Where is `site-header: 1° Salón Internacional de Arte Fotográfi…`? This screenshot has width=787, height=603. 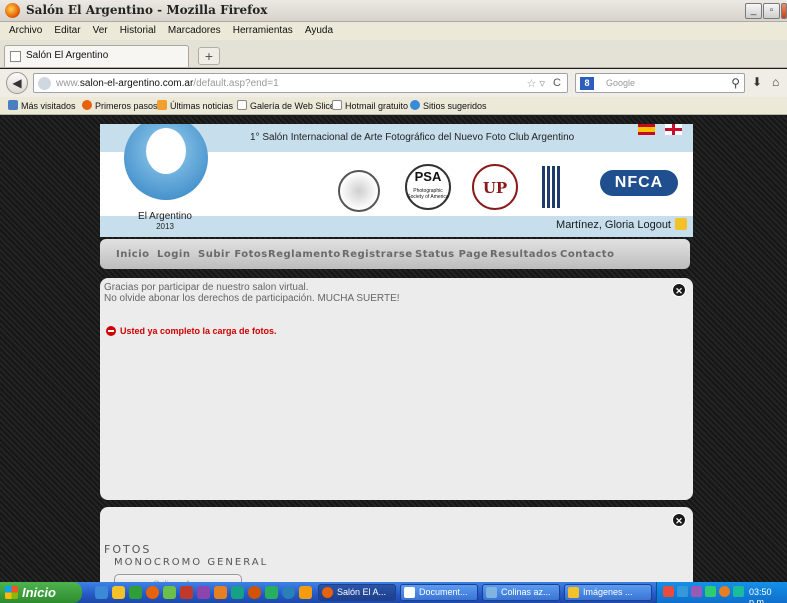 site-header: 1° Salón Internacional de Arte Fotográfi… is located at coordinates (396, 180).